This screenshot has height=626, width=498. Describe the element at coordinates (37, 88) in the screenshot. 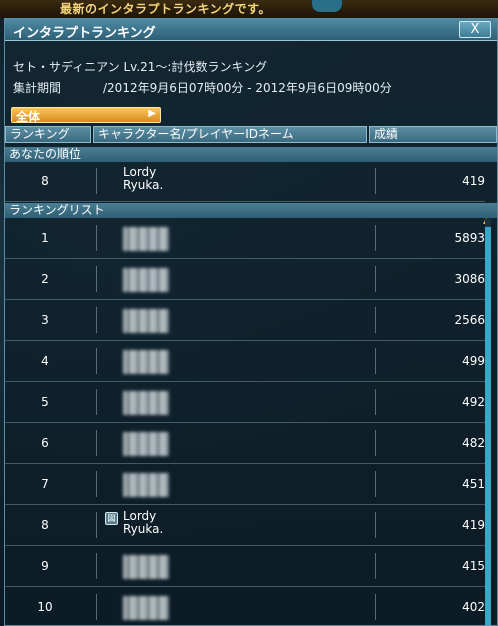

I see `period-label: 集計期間` at that location.